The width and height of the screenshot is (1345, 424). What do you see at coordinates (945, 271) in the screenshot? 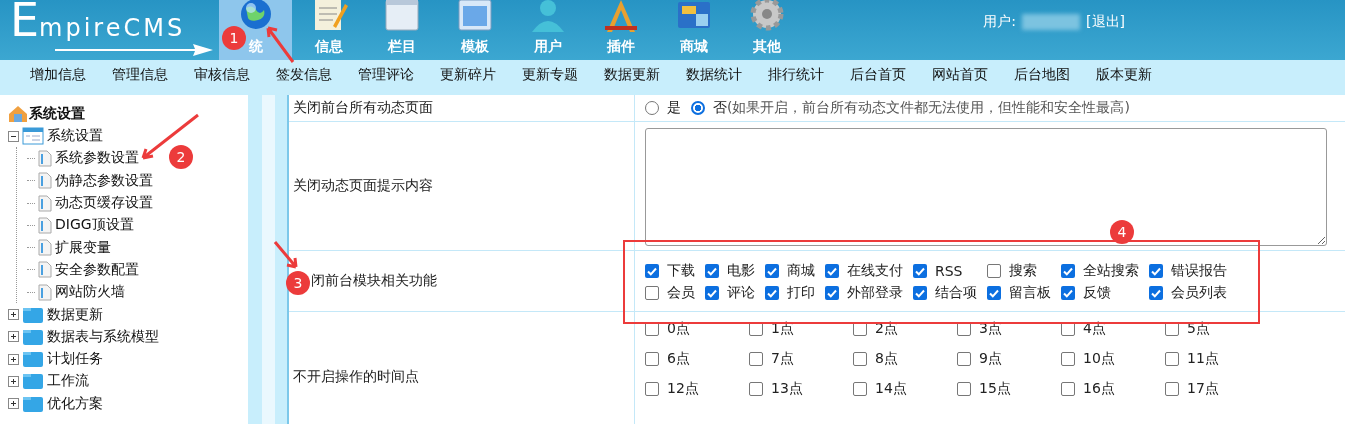
I see `checkbox-option: RSS` at bounding box center [945, 271].